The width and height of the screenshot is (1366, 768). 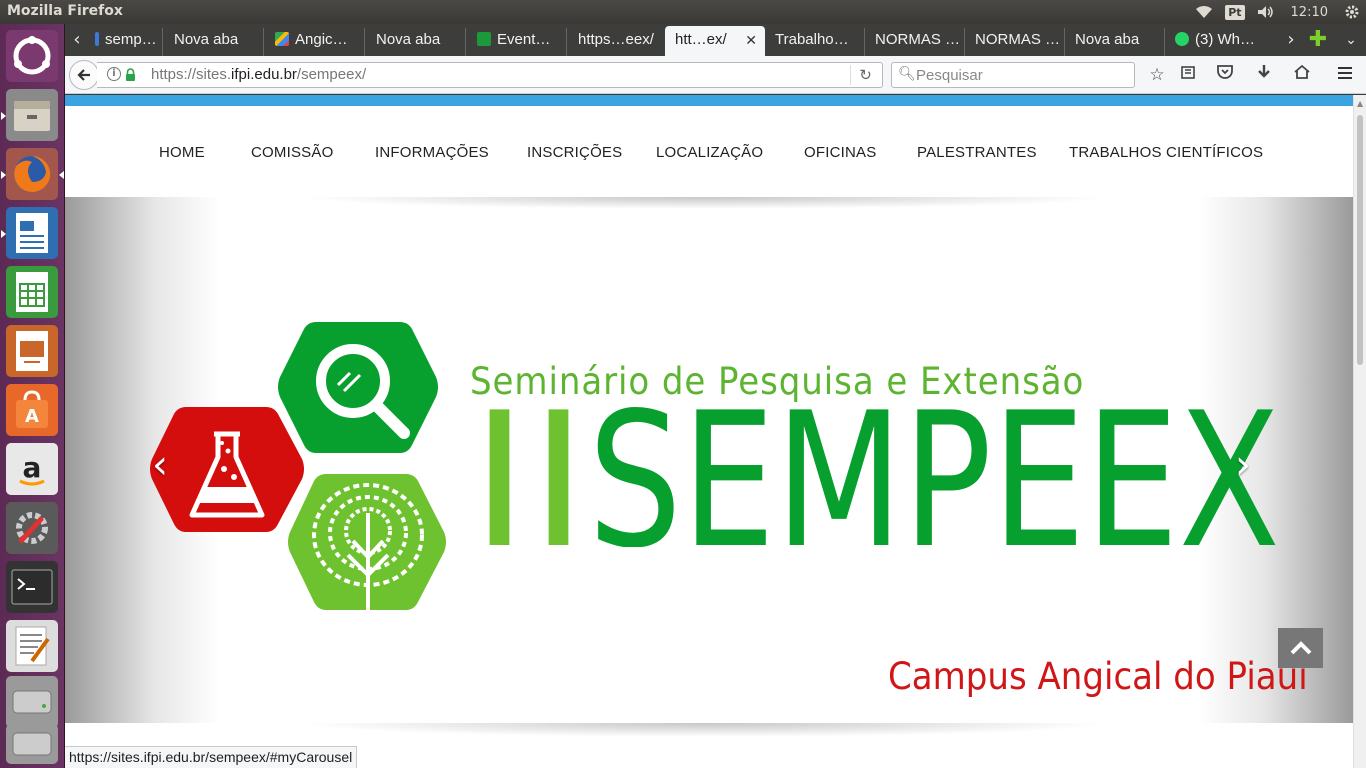 I want to click on search-bar: 🔍︎ Pesquisar, so click(x=1013, y=75).